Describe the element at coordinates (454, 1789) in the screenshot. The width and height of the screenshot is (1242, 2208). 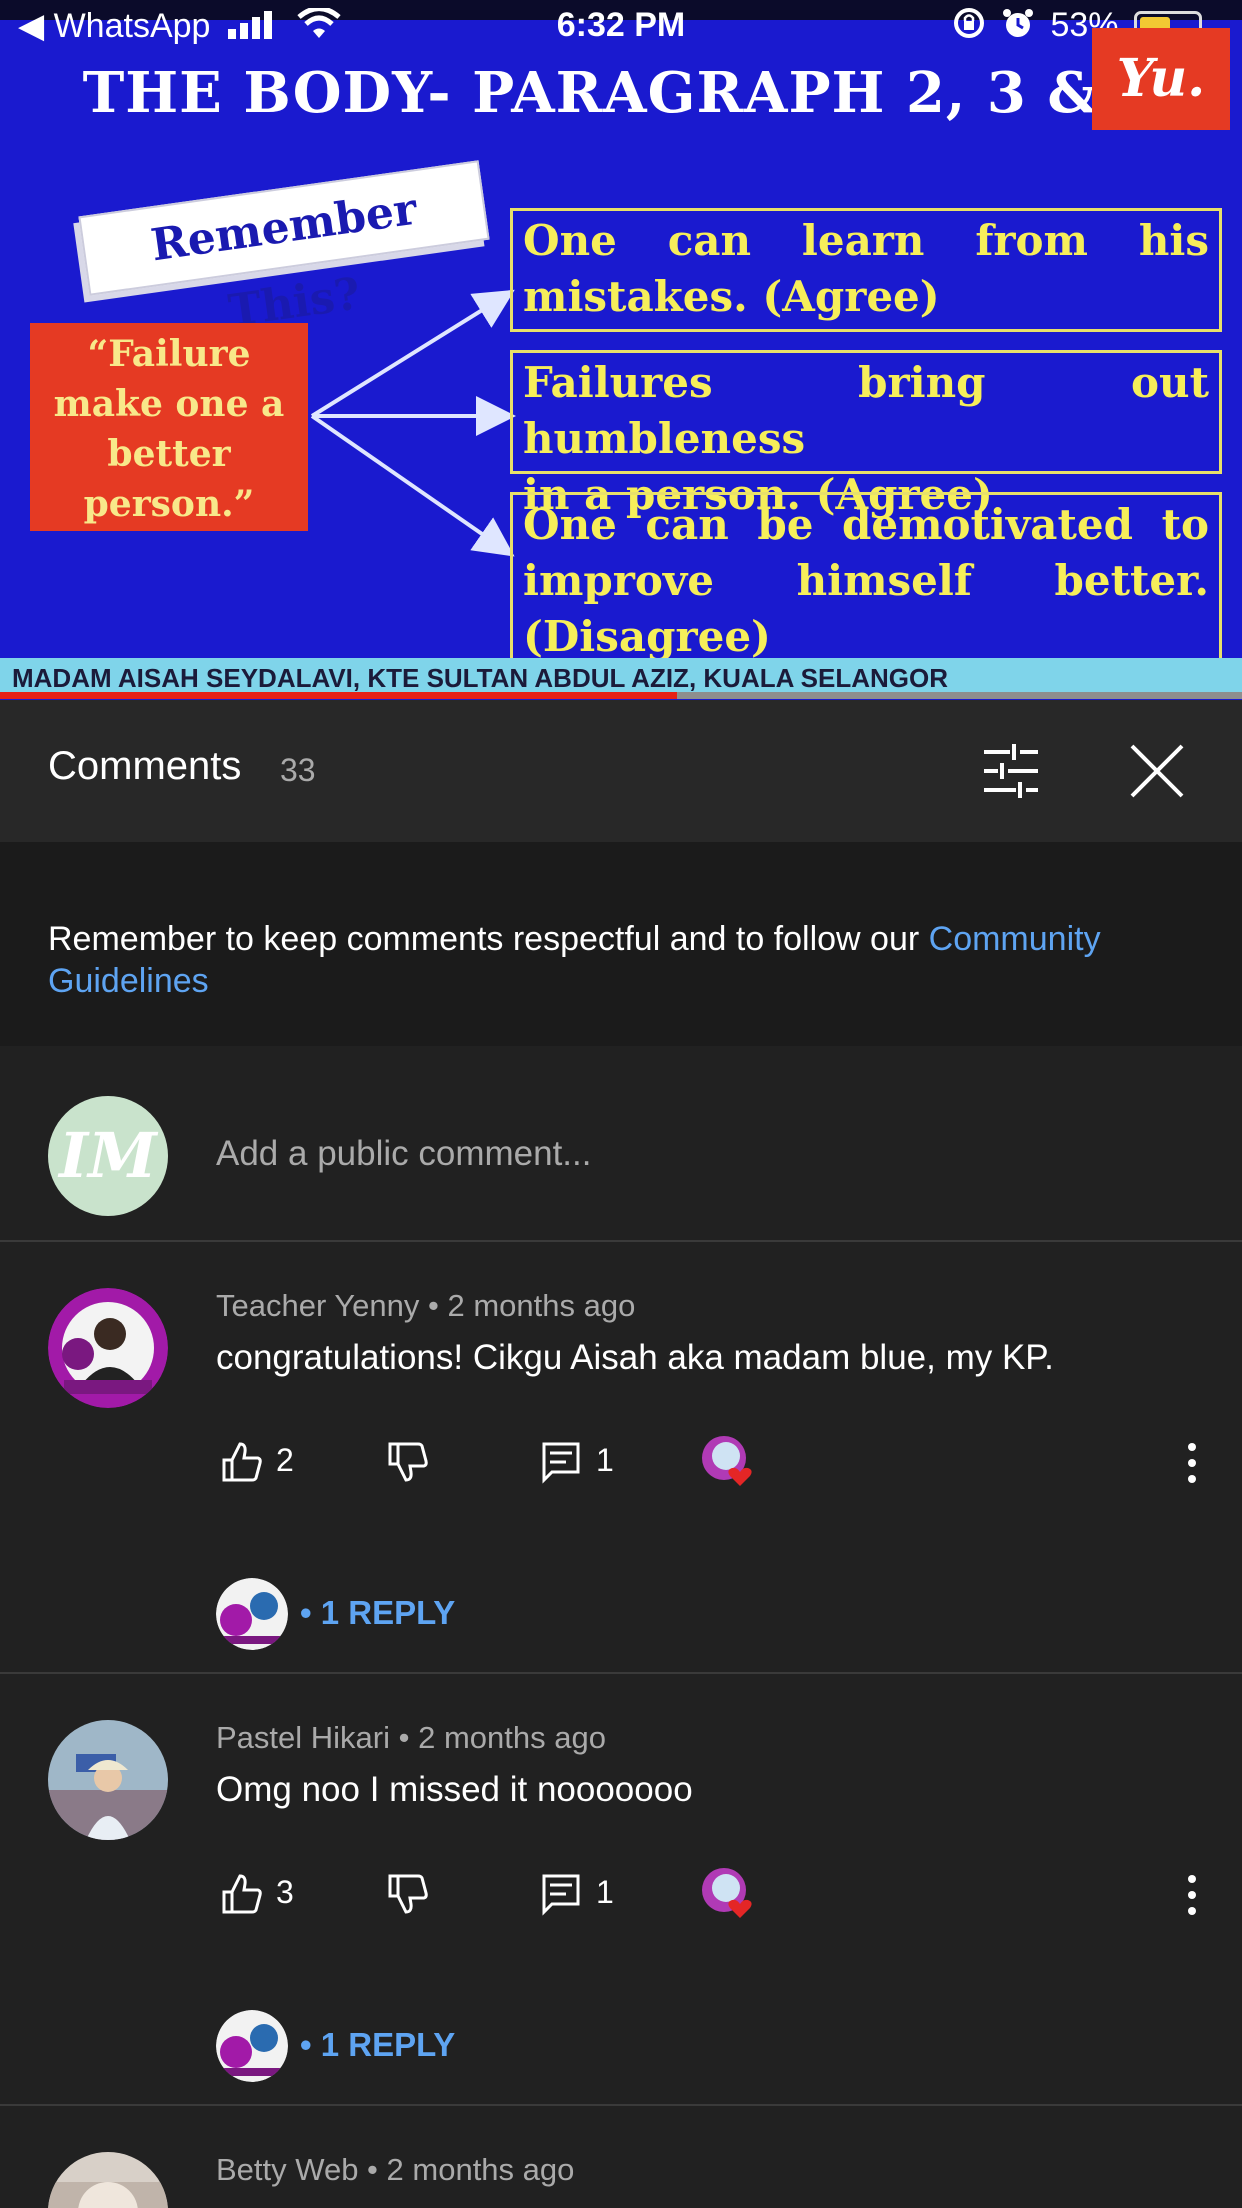
I see `comment-text: Omg noo I missed it nooooooo` at that location.